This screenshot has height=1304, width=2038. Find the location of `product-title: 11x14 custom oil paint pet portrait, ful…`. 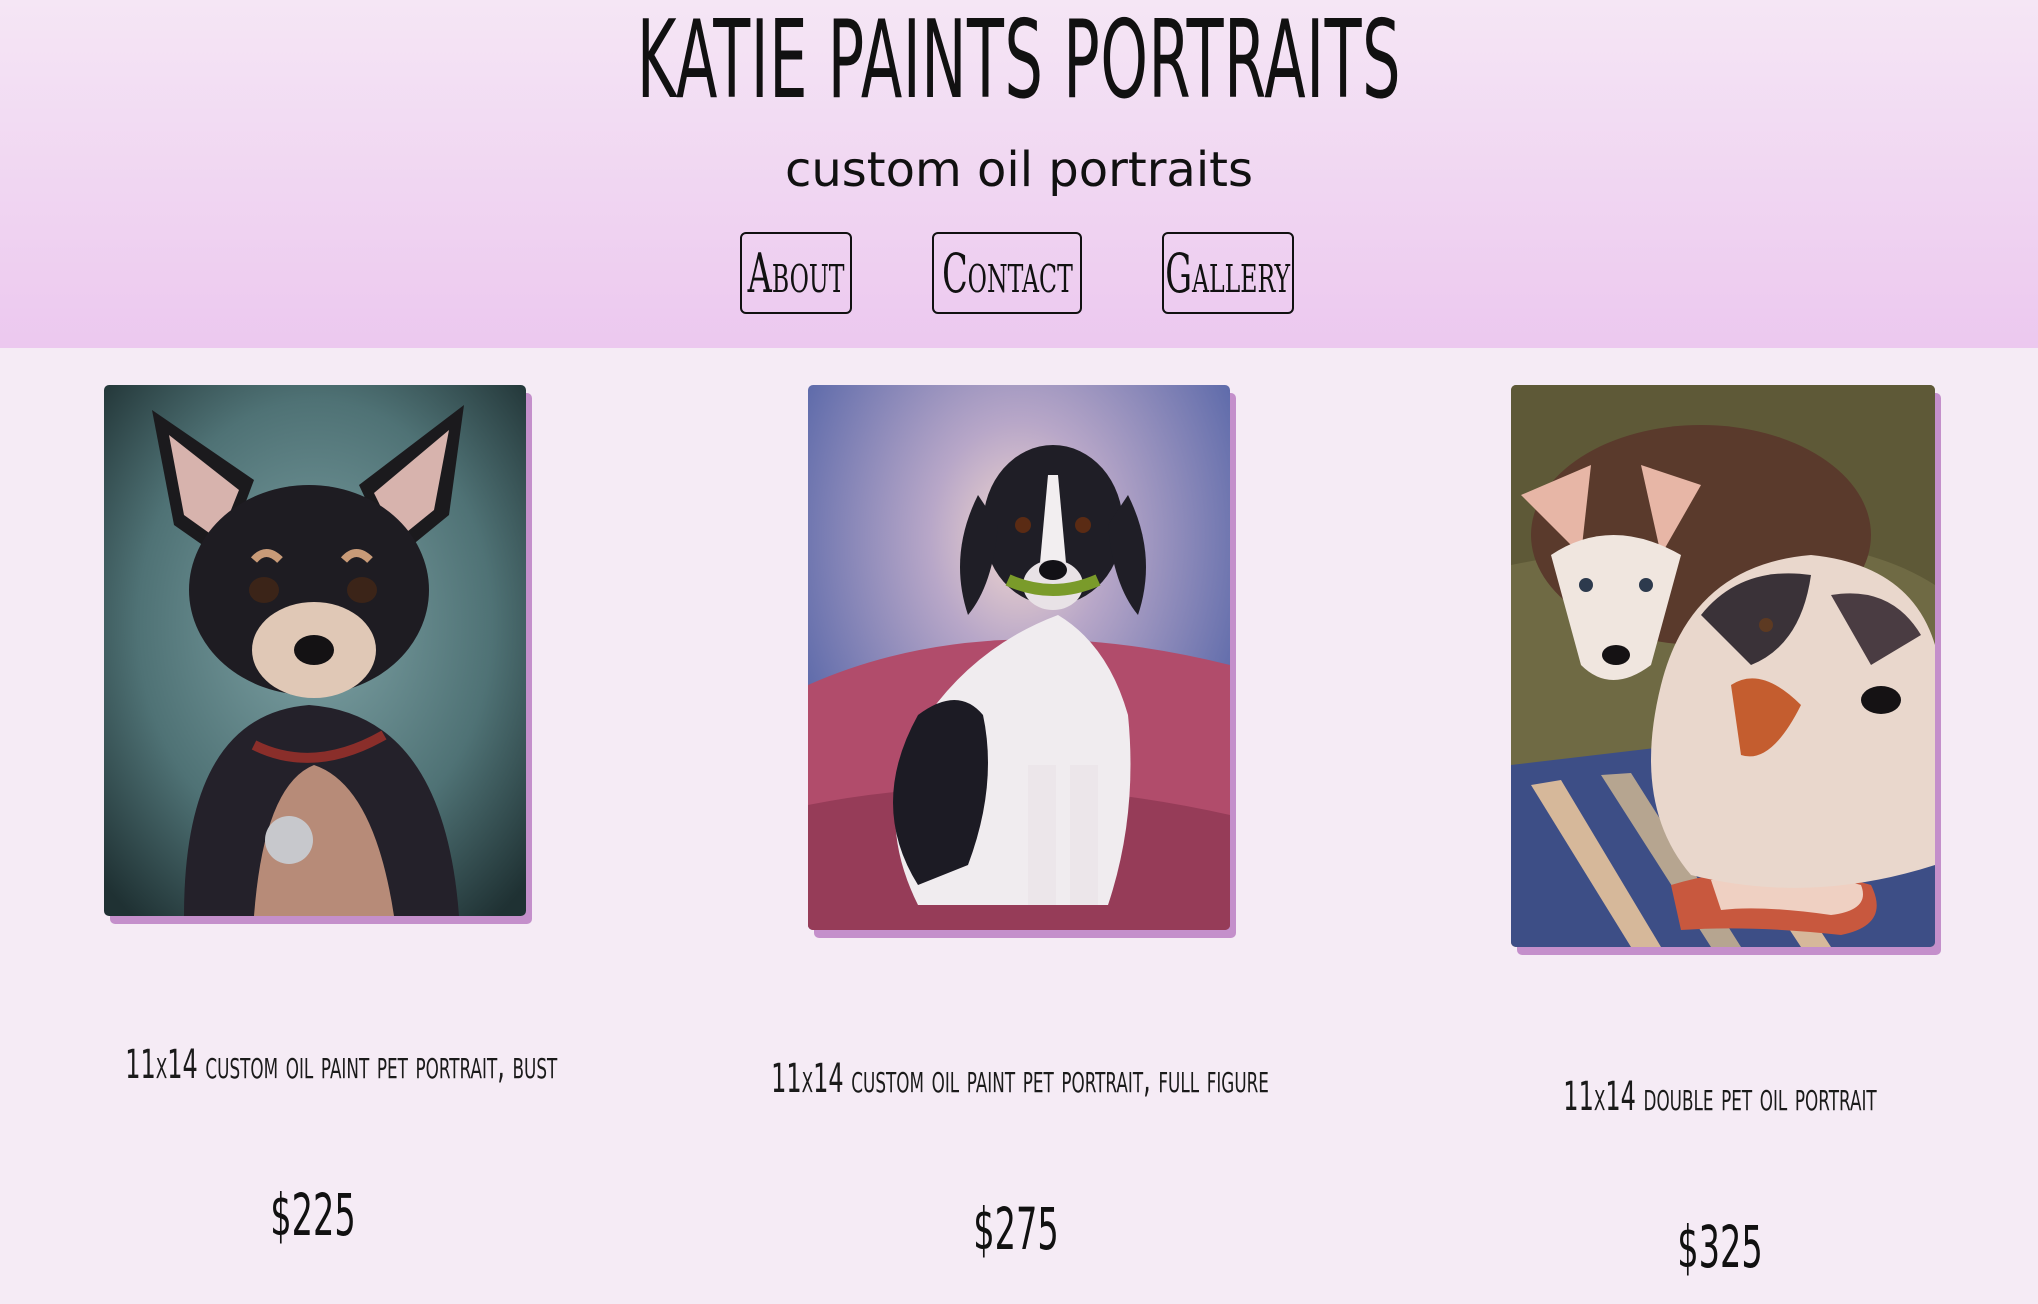

product-title: 11x14 custom oil paint pet portrait, ful… is located at coordinates (1020, 1079).